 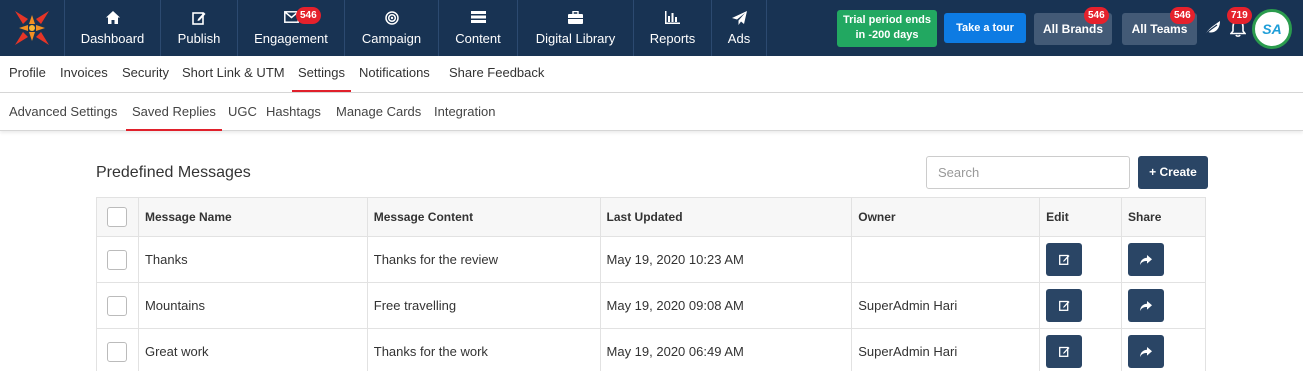 I want to click on subtab-integration: Integration, so click(x=464, y=111).